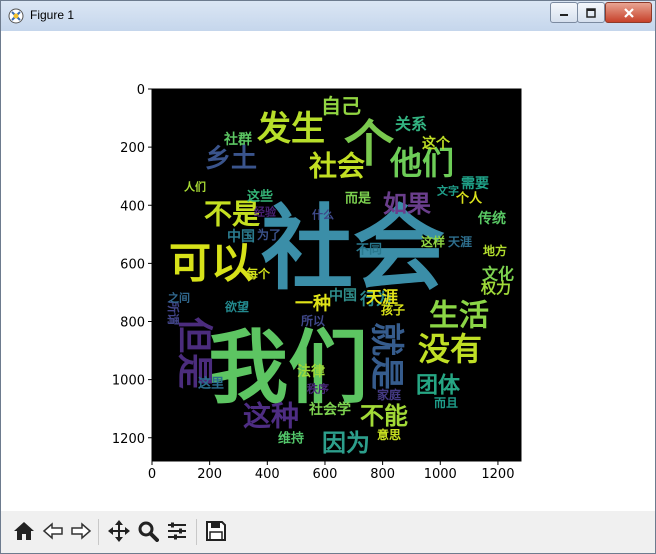 The width and height of the screenshot is (656, 554). I want to click on y-tick-label: 200, so click(132, 148).